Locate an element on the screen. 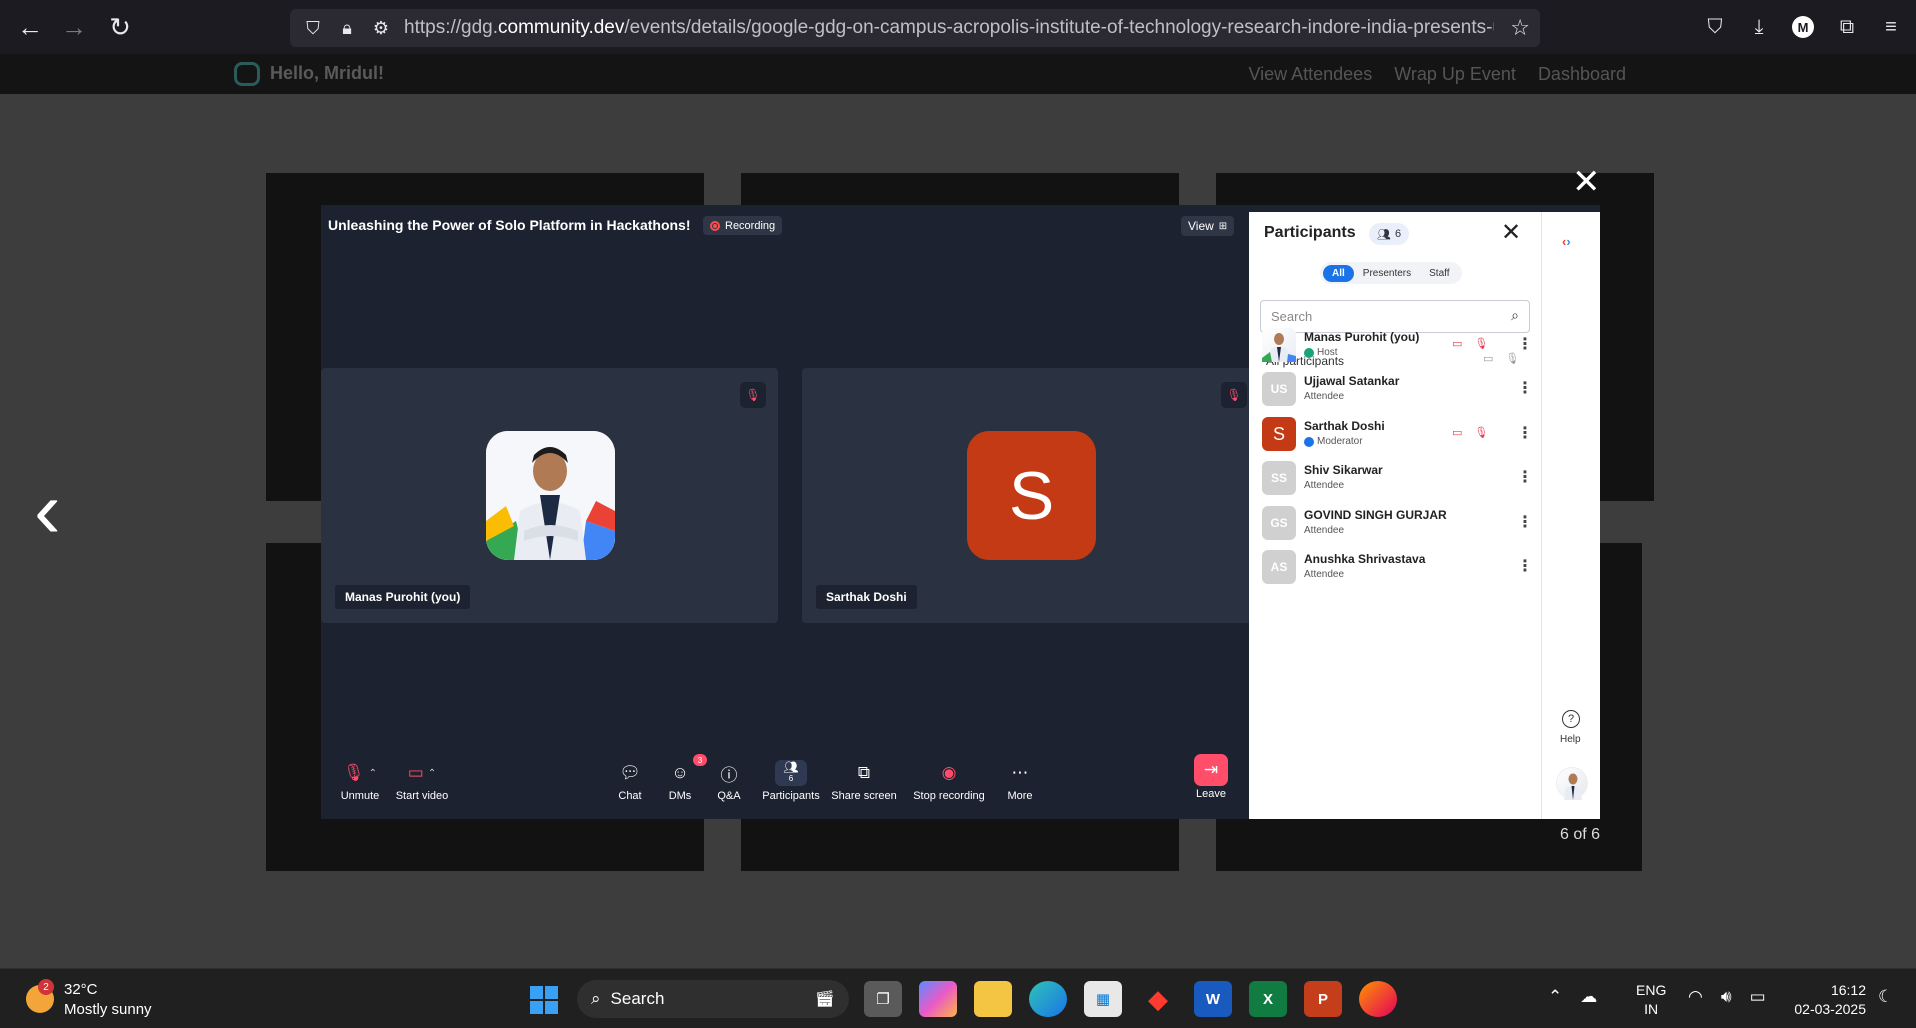 The image size is (1916, 1028). shield-icon: ⛉ is located at coordinates (313, 28).